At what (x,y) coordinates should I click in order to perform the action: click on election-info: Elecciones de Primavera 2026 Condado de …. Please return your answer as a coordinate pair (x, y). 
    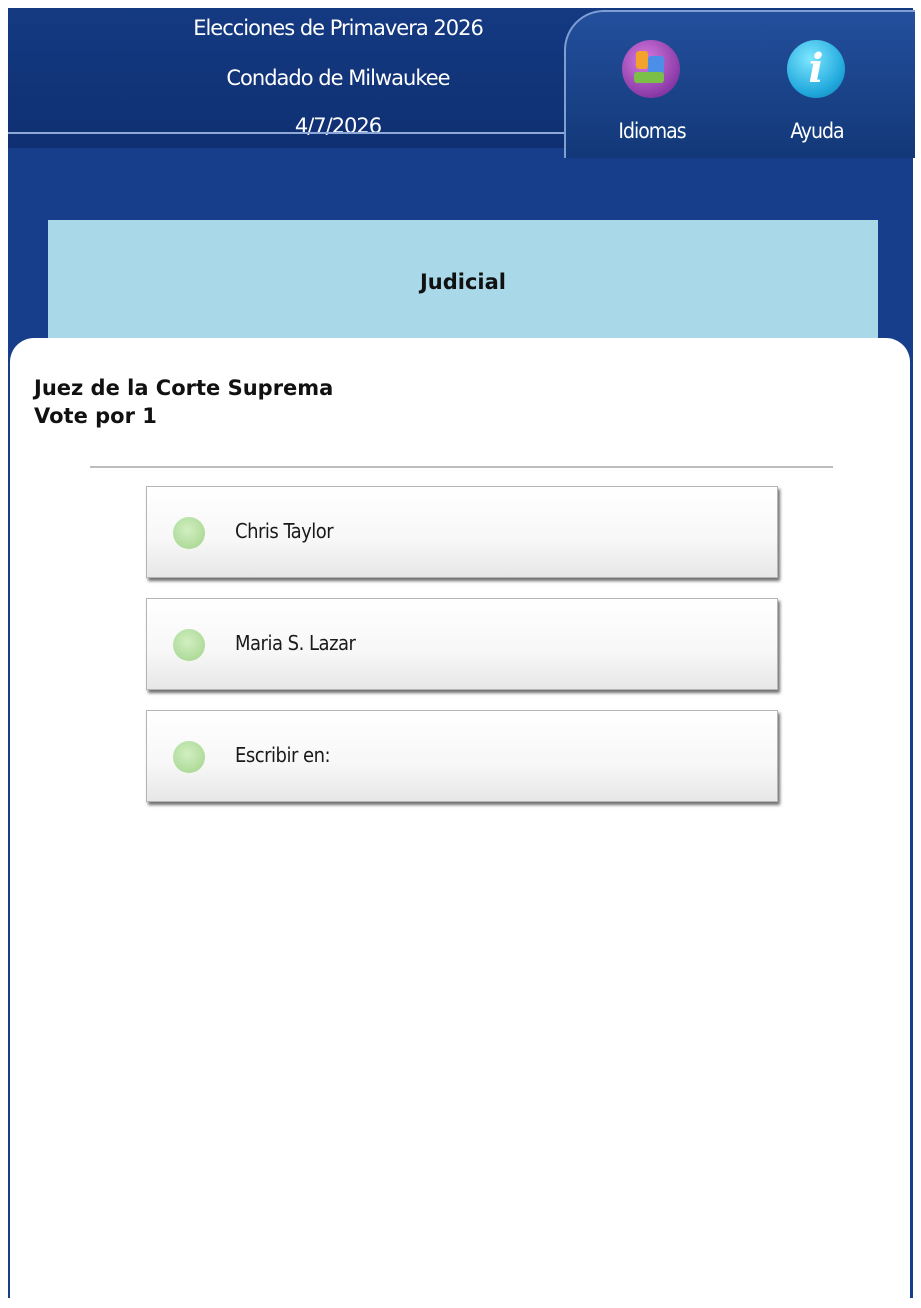
    Looking at the image, I should click on (288, 73).